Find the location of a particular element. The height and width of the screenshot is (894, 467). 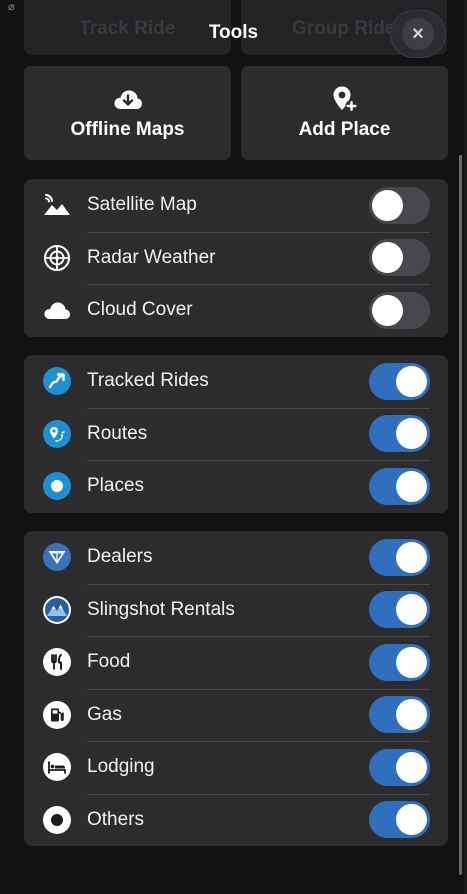

satellite-map-label: Satellite Map is located at coordinates (142, 205).